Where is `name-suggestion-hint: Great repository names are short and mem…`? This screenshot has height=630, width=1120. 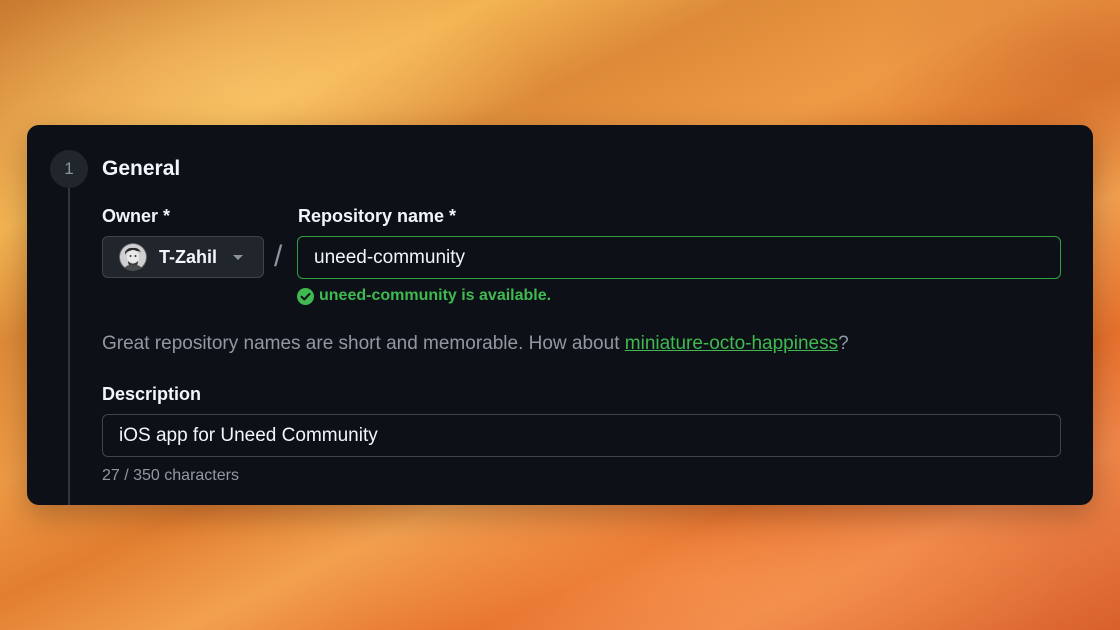
name-suggestion-hint: Great repository names are short and mem… is located at coordinates (475, 344).